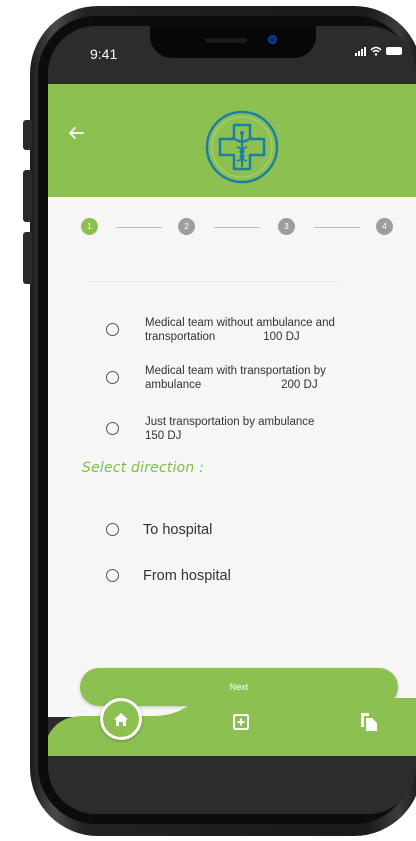 This screenshot has width=416, height=841. Describe the element at coordinates (286, 226) in the screenshot. I see `step-3: 3` at that location.